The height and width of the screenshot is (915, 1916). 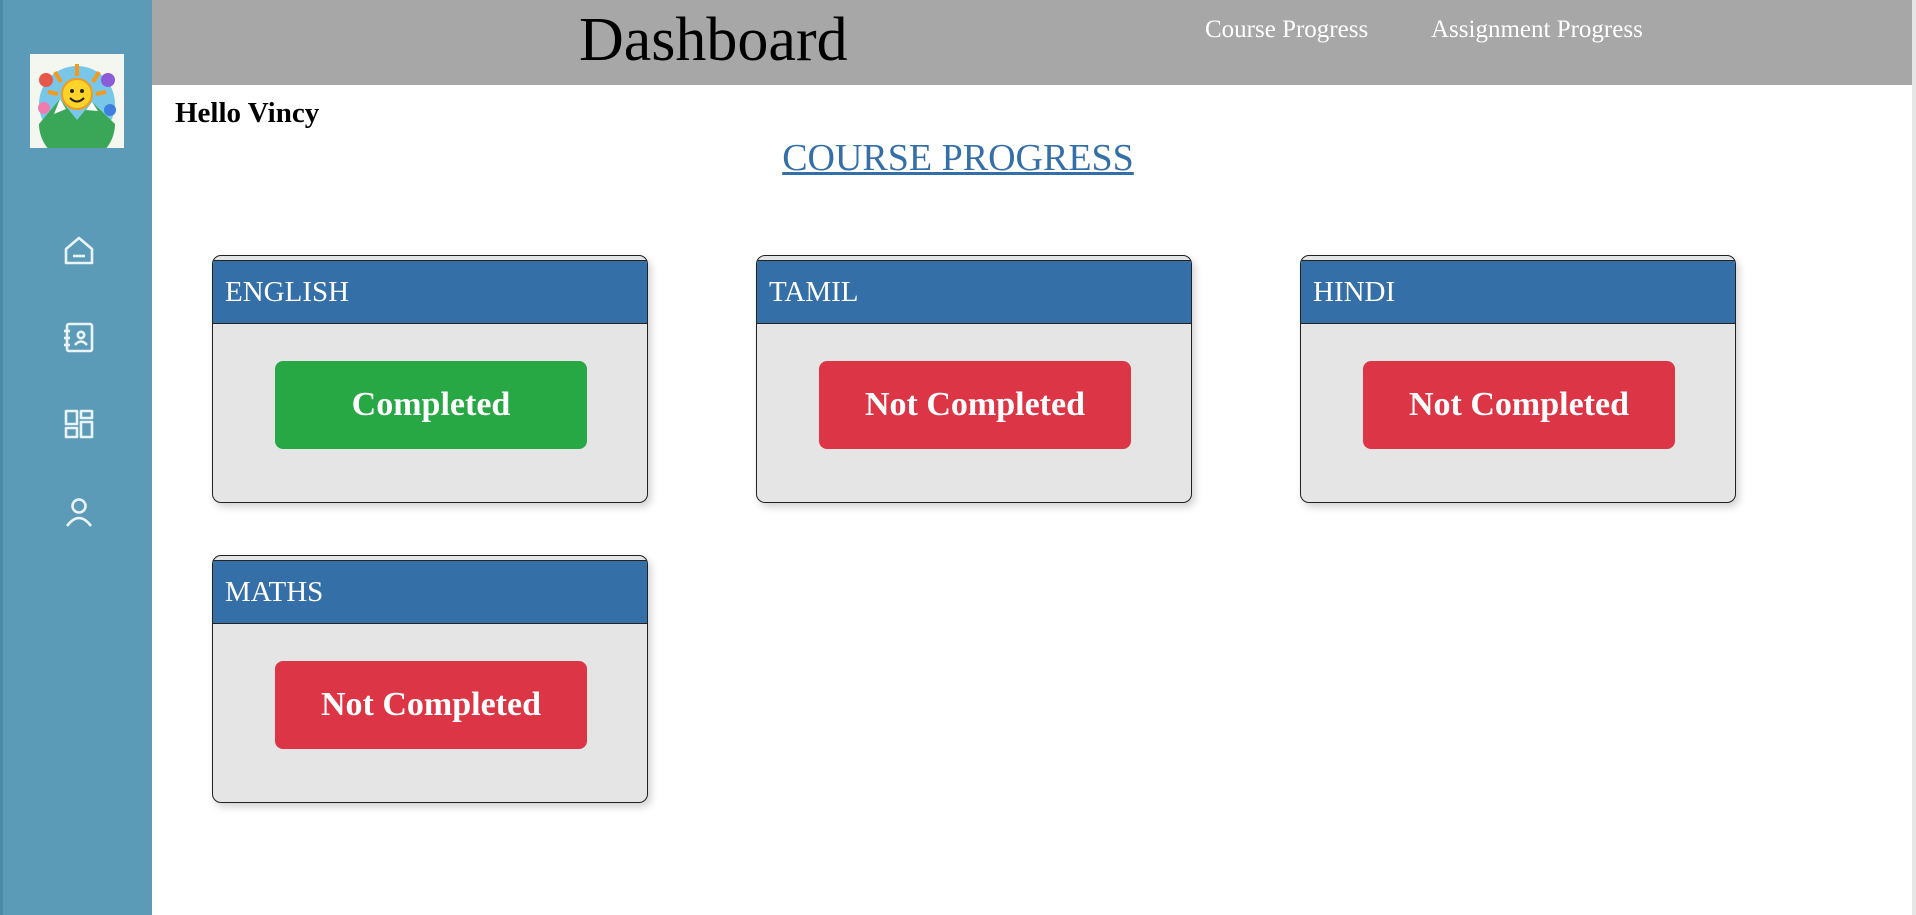 What do you see at coordinates (958, 158) in the screenshot?
I see `section-title: COURSE PROGRESS` at bounding box center [958, 158].